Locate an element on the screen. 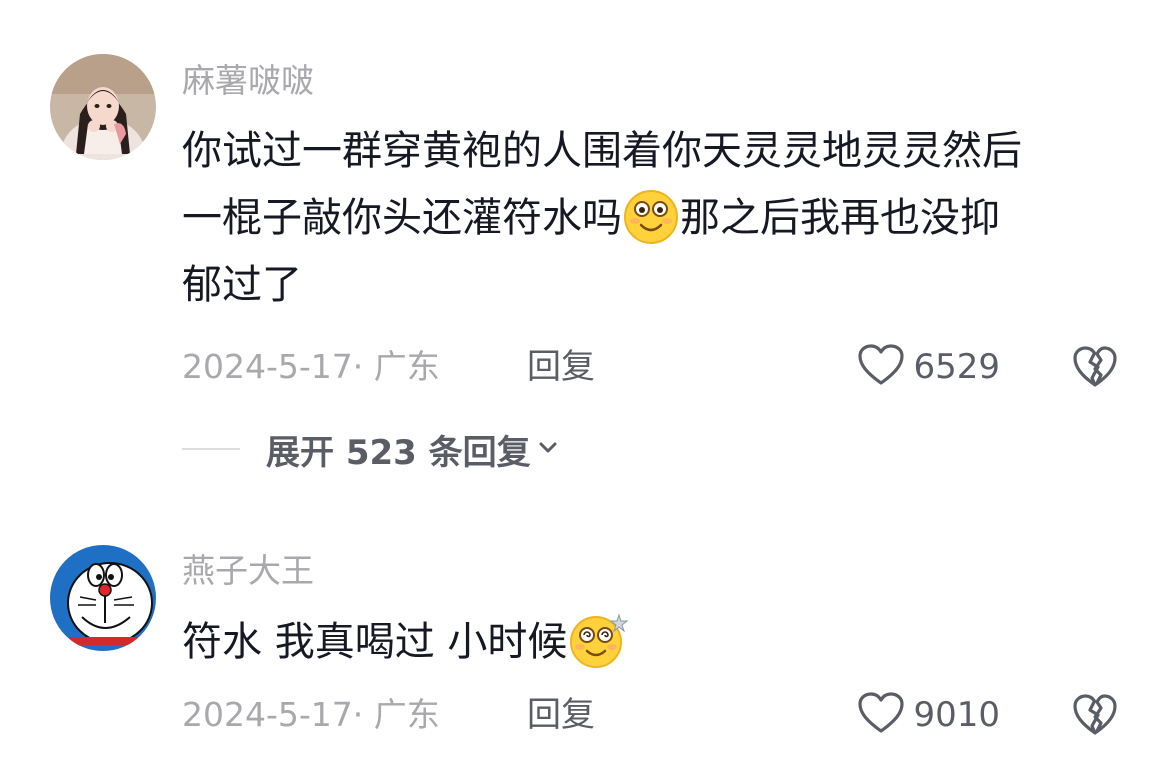  expand-replies-label: 展开 523 条回复 is located at coordinates (398, 452).